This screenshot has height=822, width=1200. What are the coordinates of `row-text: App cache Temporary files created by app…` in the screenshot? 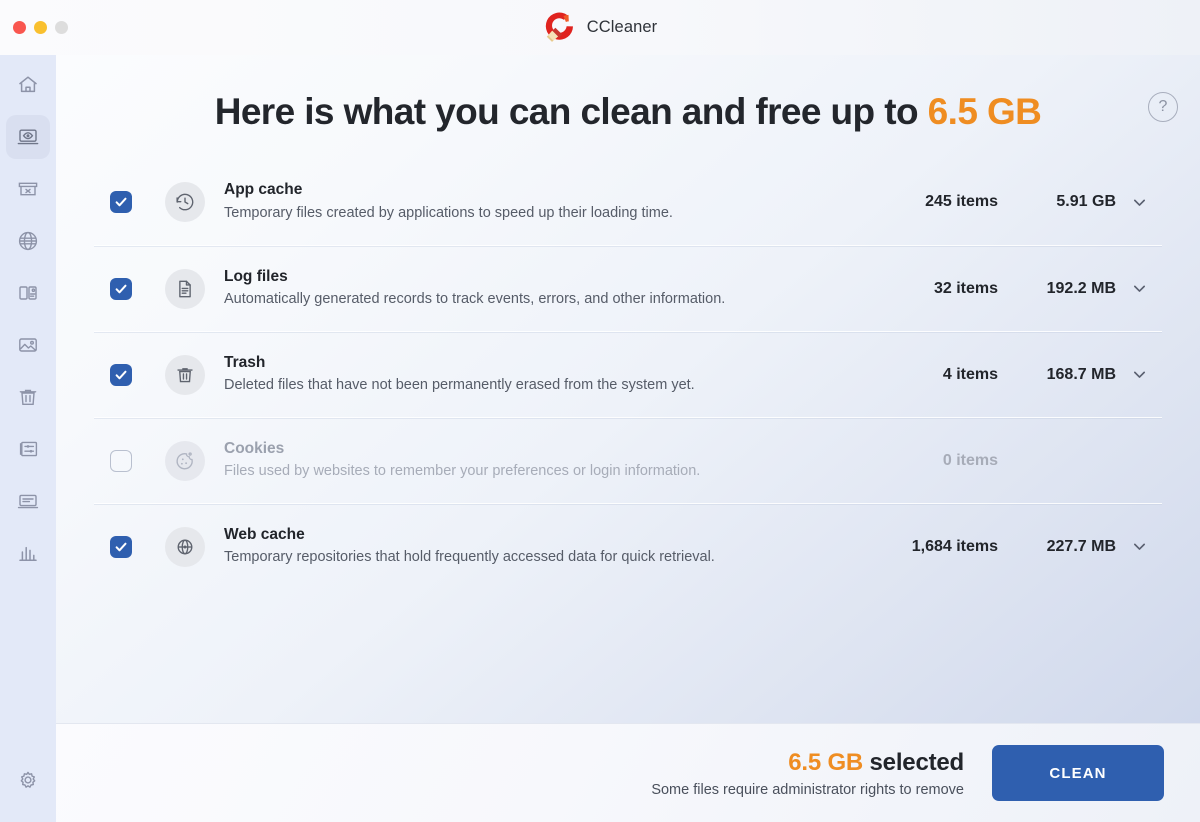 It's located at (548, 202).